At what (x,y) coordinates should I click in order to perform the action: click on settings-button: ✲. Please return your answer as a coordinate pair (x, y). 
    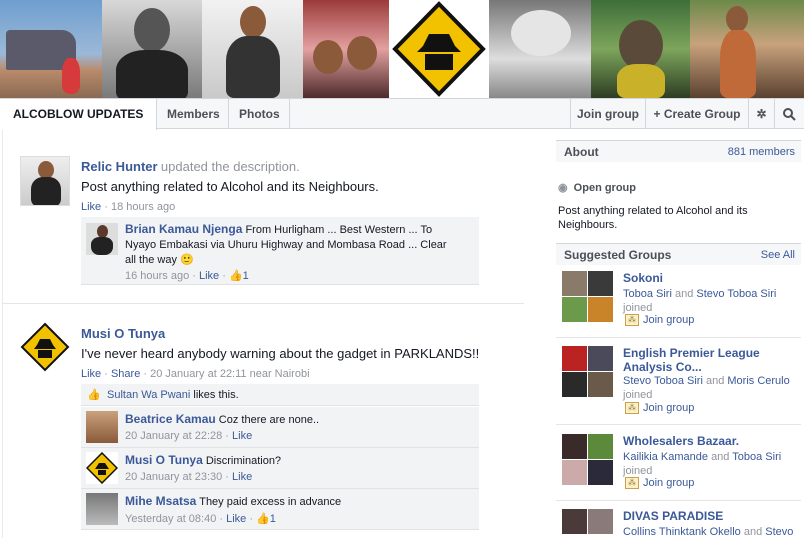
    Looking at the image, I should click on (761, 114).